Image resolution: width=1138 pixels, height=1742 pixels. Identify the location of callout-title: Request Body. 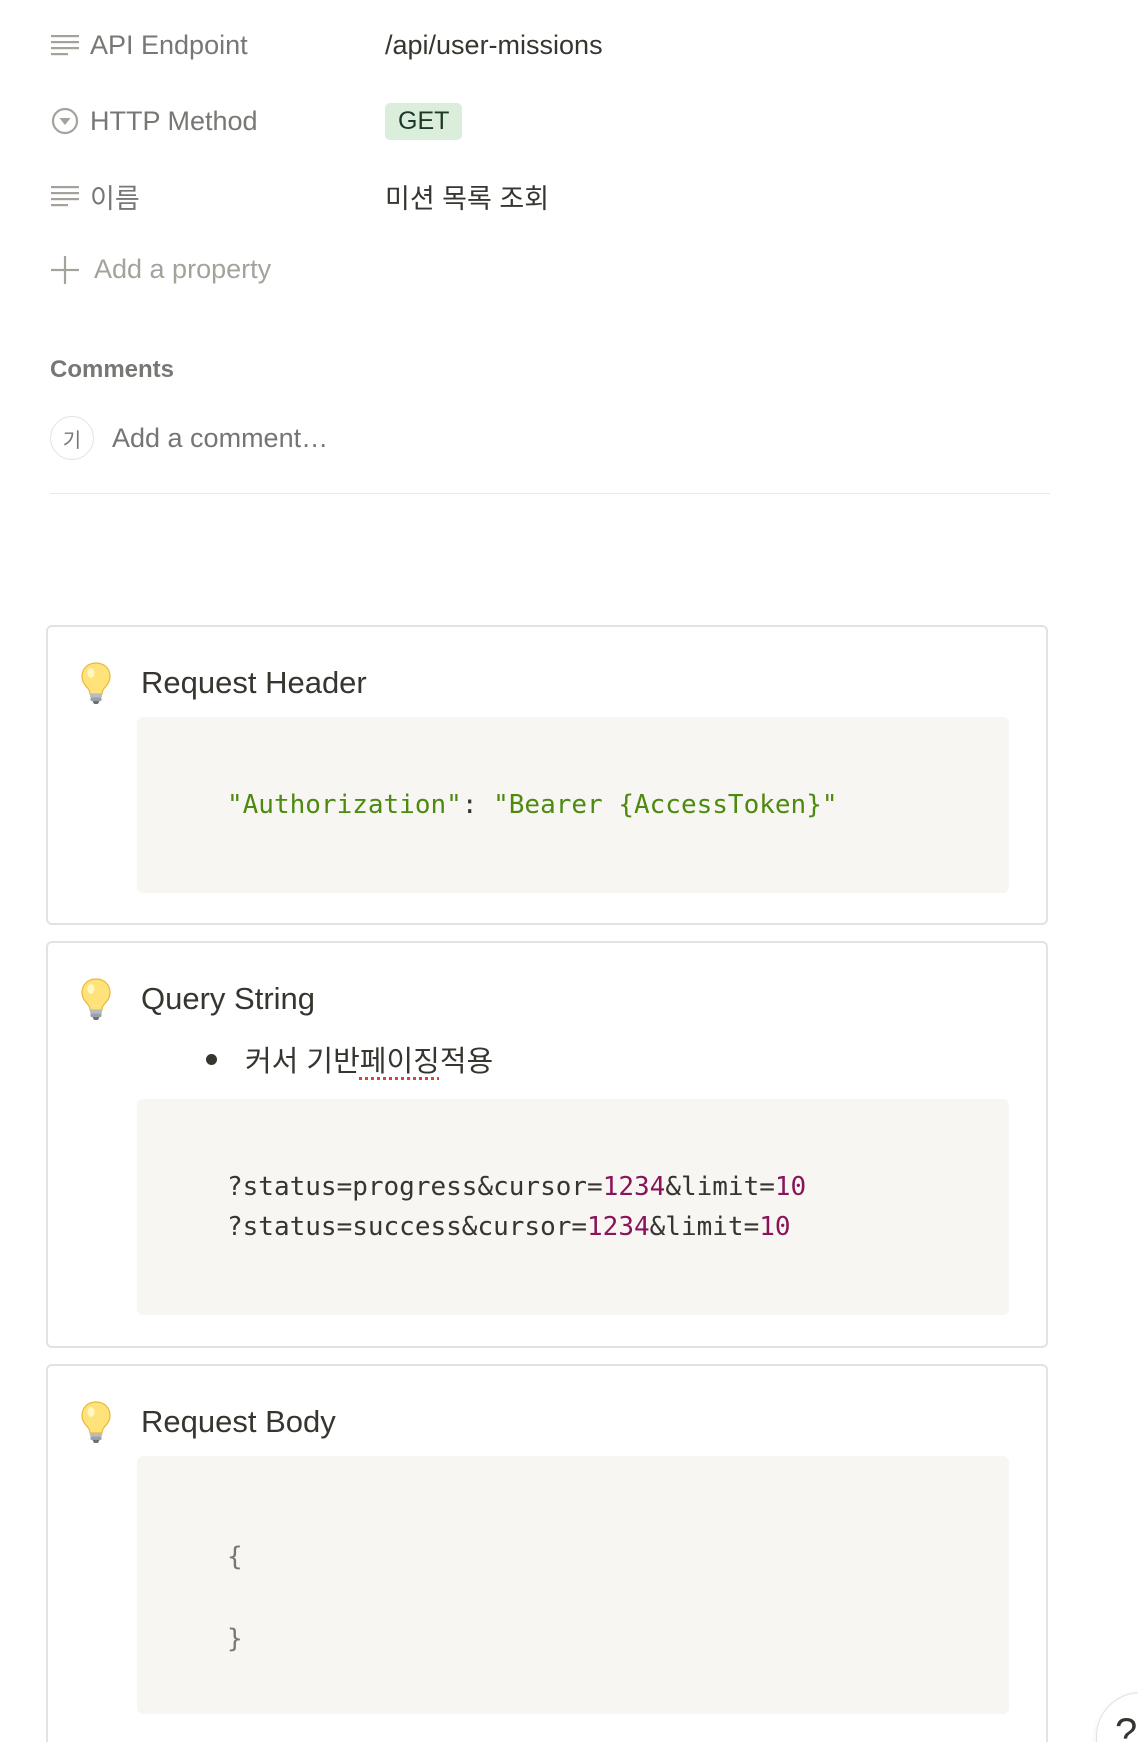
(238, 1422).